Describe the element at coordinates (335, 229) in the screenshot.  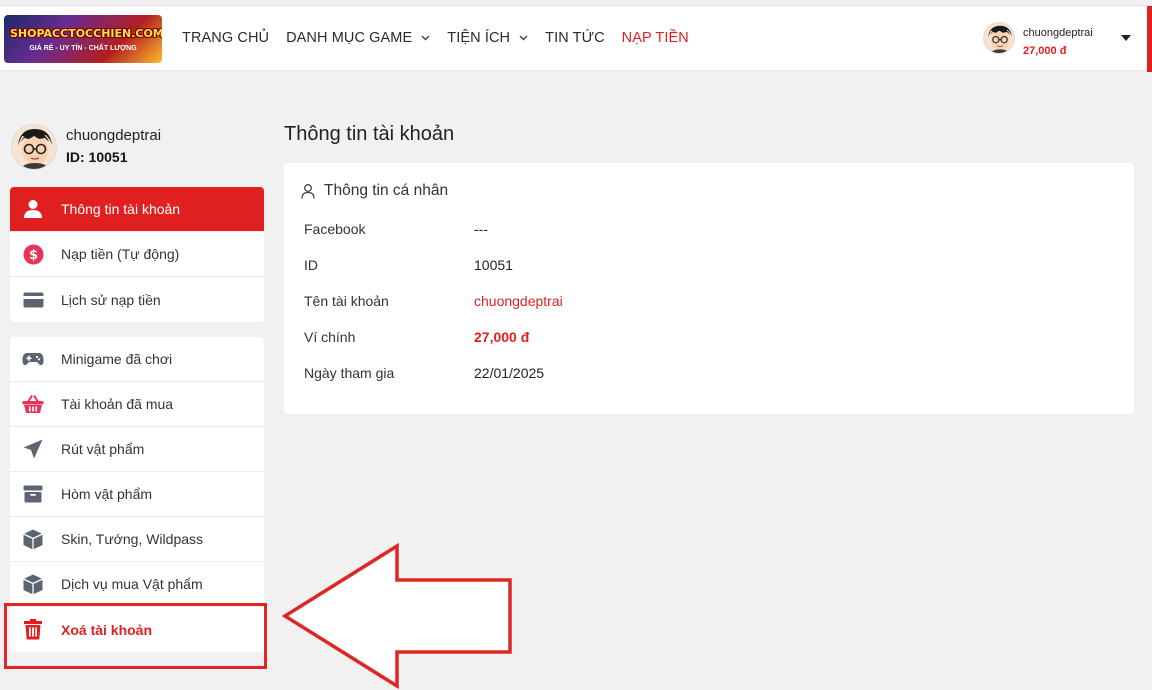
I see `info-label: Facebook` at that location.